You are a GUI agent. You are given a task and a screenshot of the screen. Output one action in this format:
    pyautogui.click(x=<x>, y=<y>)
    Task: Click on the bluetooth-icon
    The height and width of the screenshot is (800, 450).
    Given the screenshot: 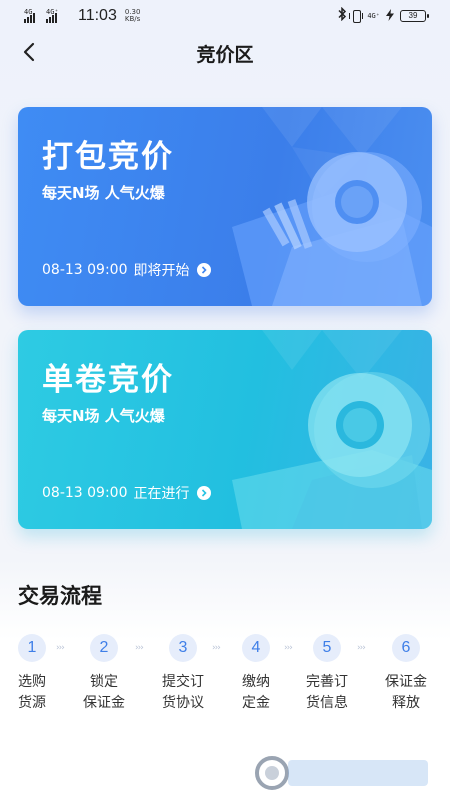 What is the action you would take?
    pyautogui.click(x=342, y=16)
    